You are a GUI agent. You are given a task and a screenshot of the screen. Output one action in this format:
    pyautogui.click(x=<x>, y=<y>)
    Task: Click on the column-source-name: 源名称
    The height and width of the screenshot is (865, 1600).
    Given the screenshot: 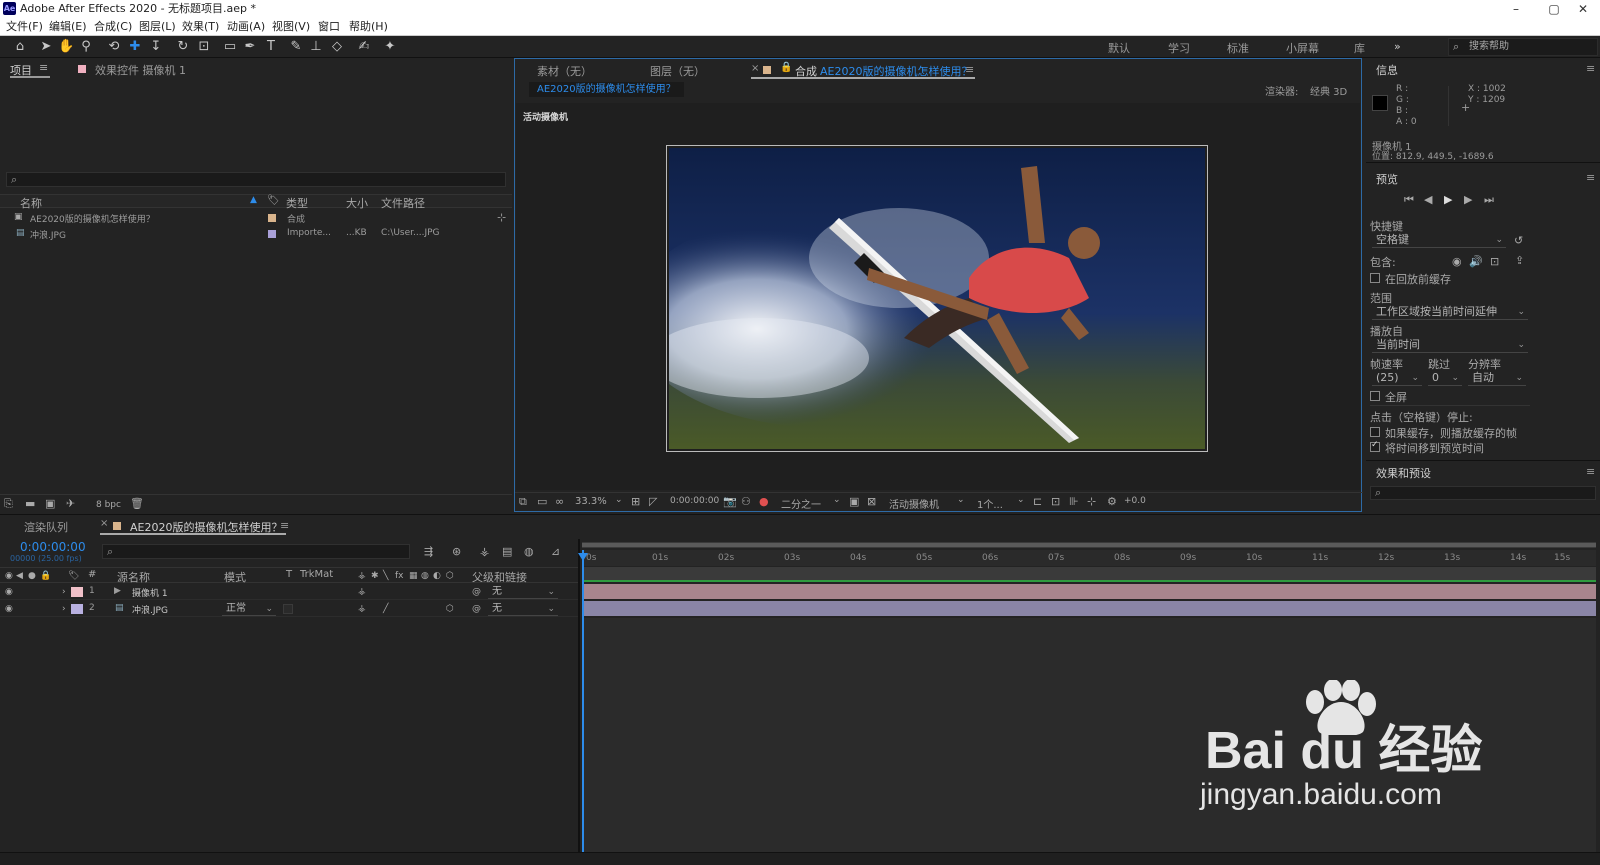 What is the action you would take?
    pyautogui.click(x=133, y=577)
    